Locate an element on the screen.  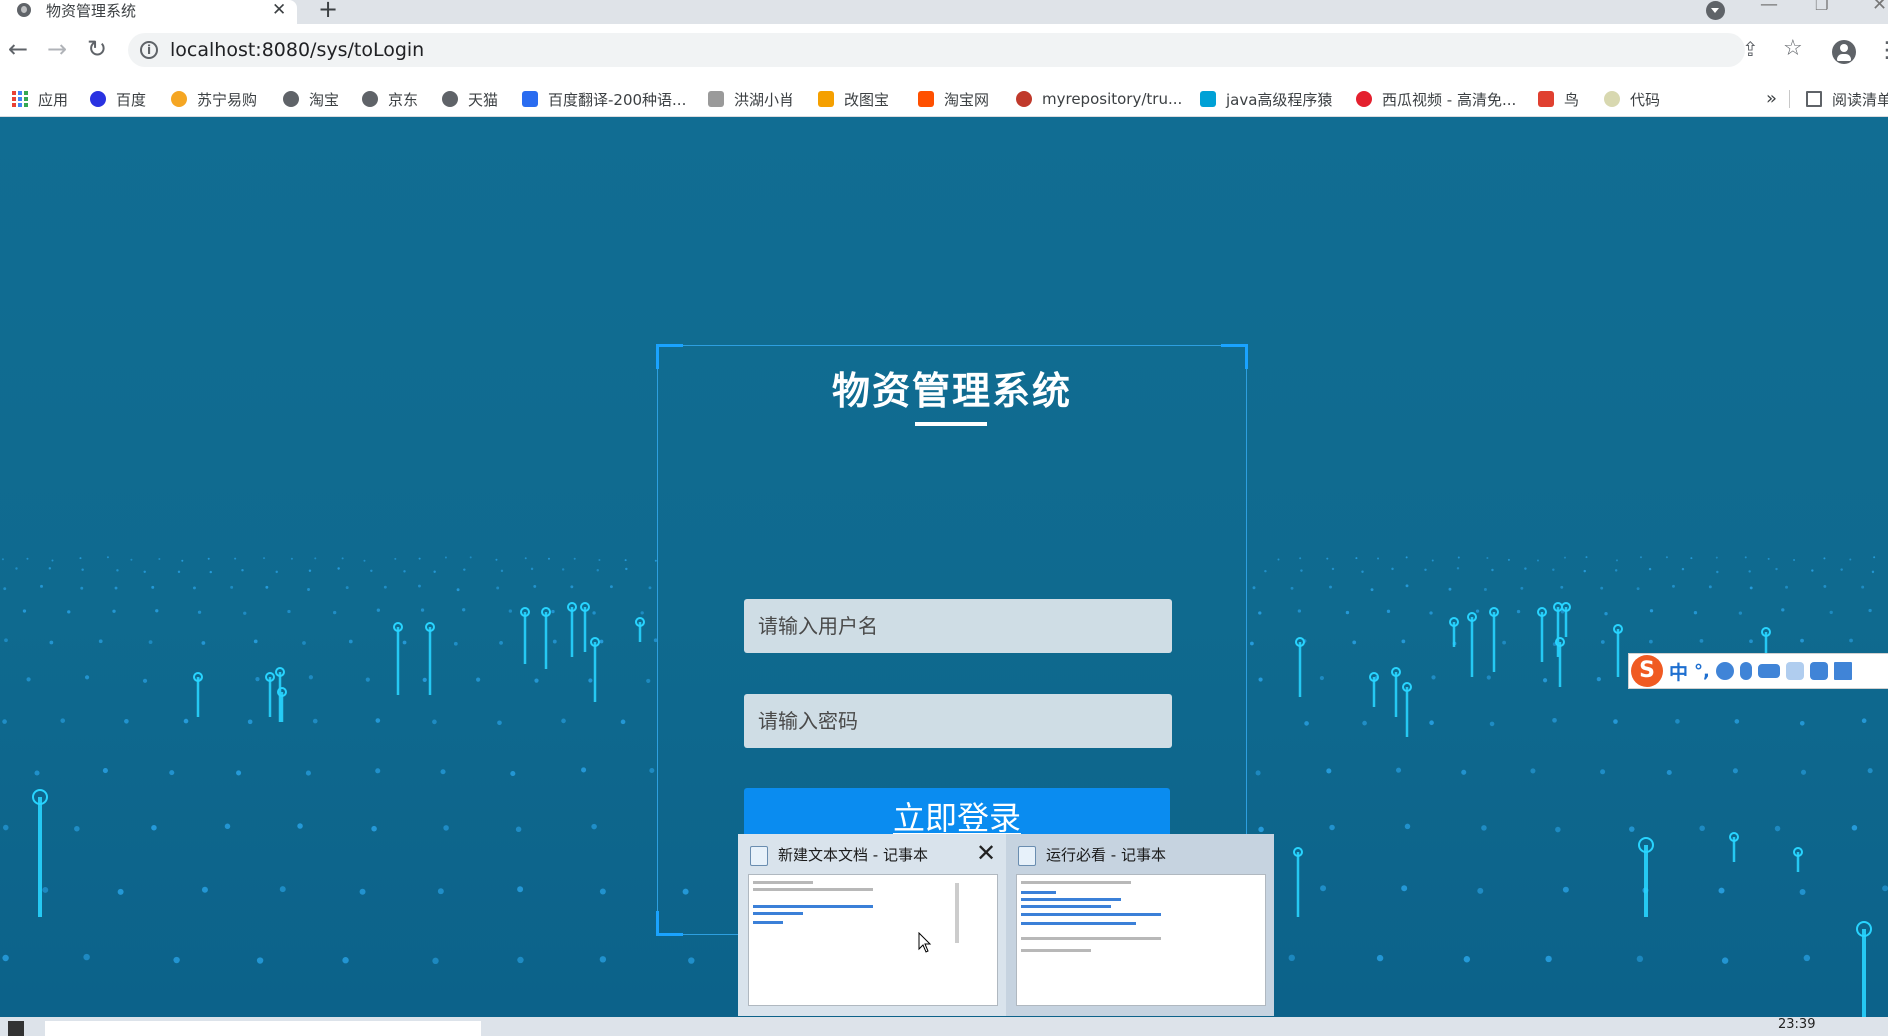
tab-close-icon: ✕ is located at coordinates (279, 10).